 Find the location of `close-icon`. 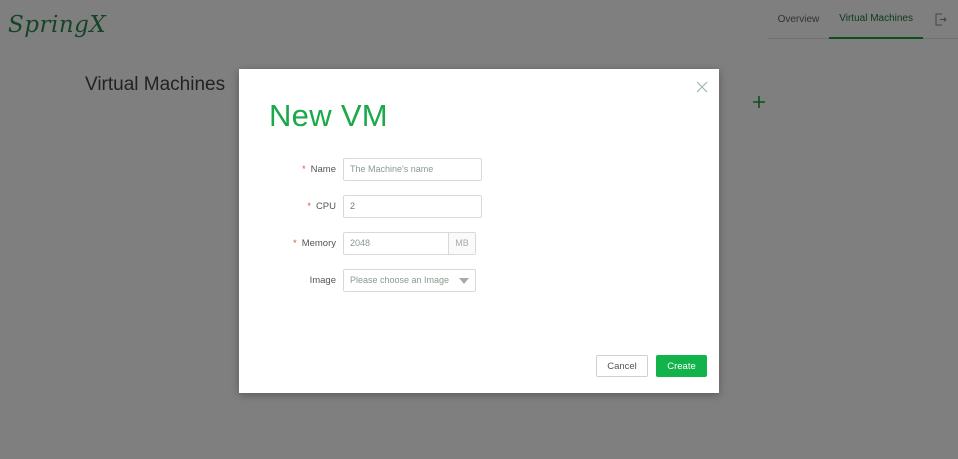

close-icon is located at coordinates (702, 87).